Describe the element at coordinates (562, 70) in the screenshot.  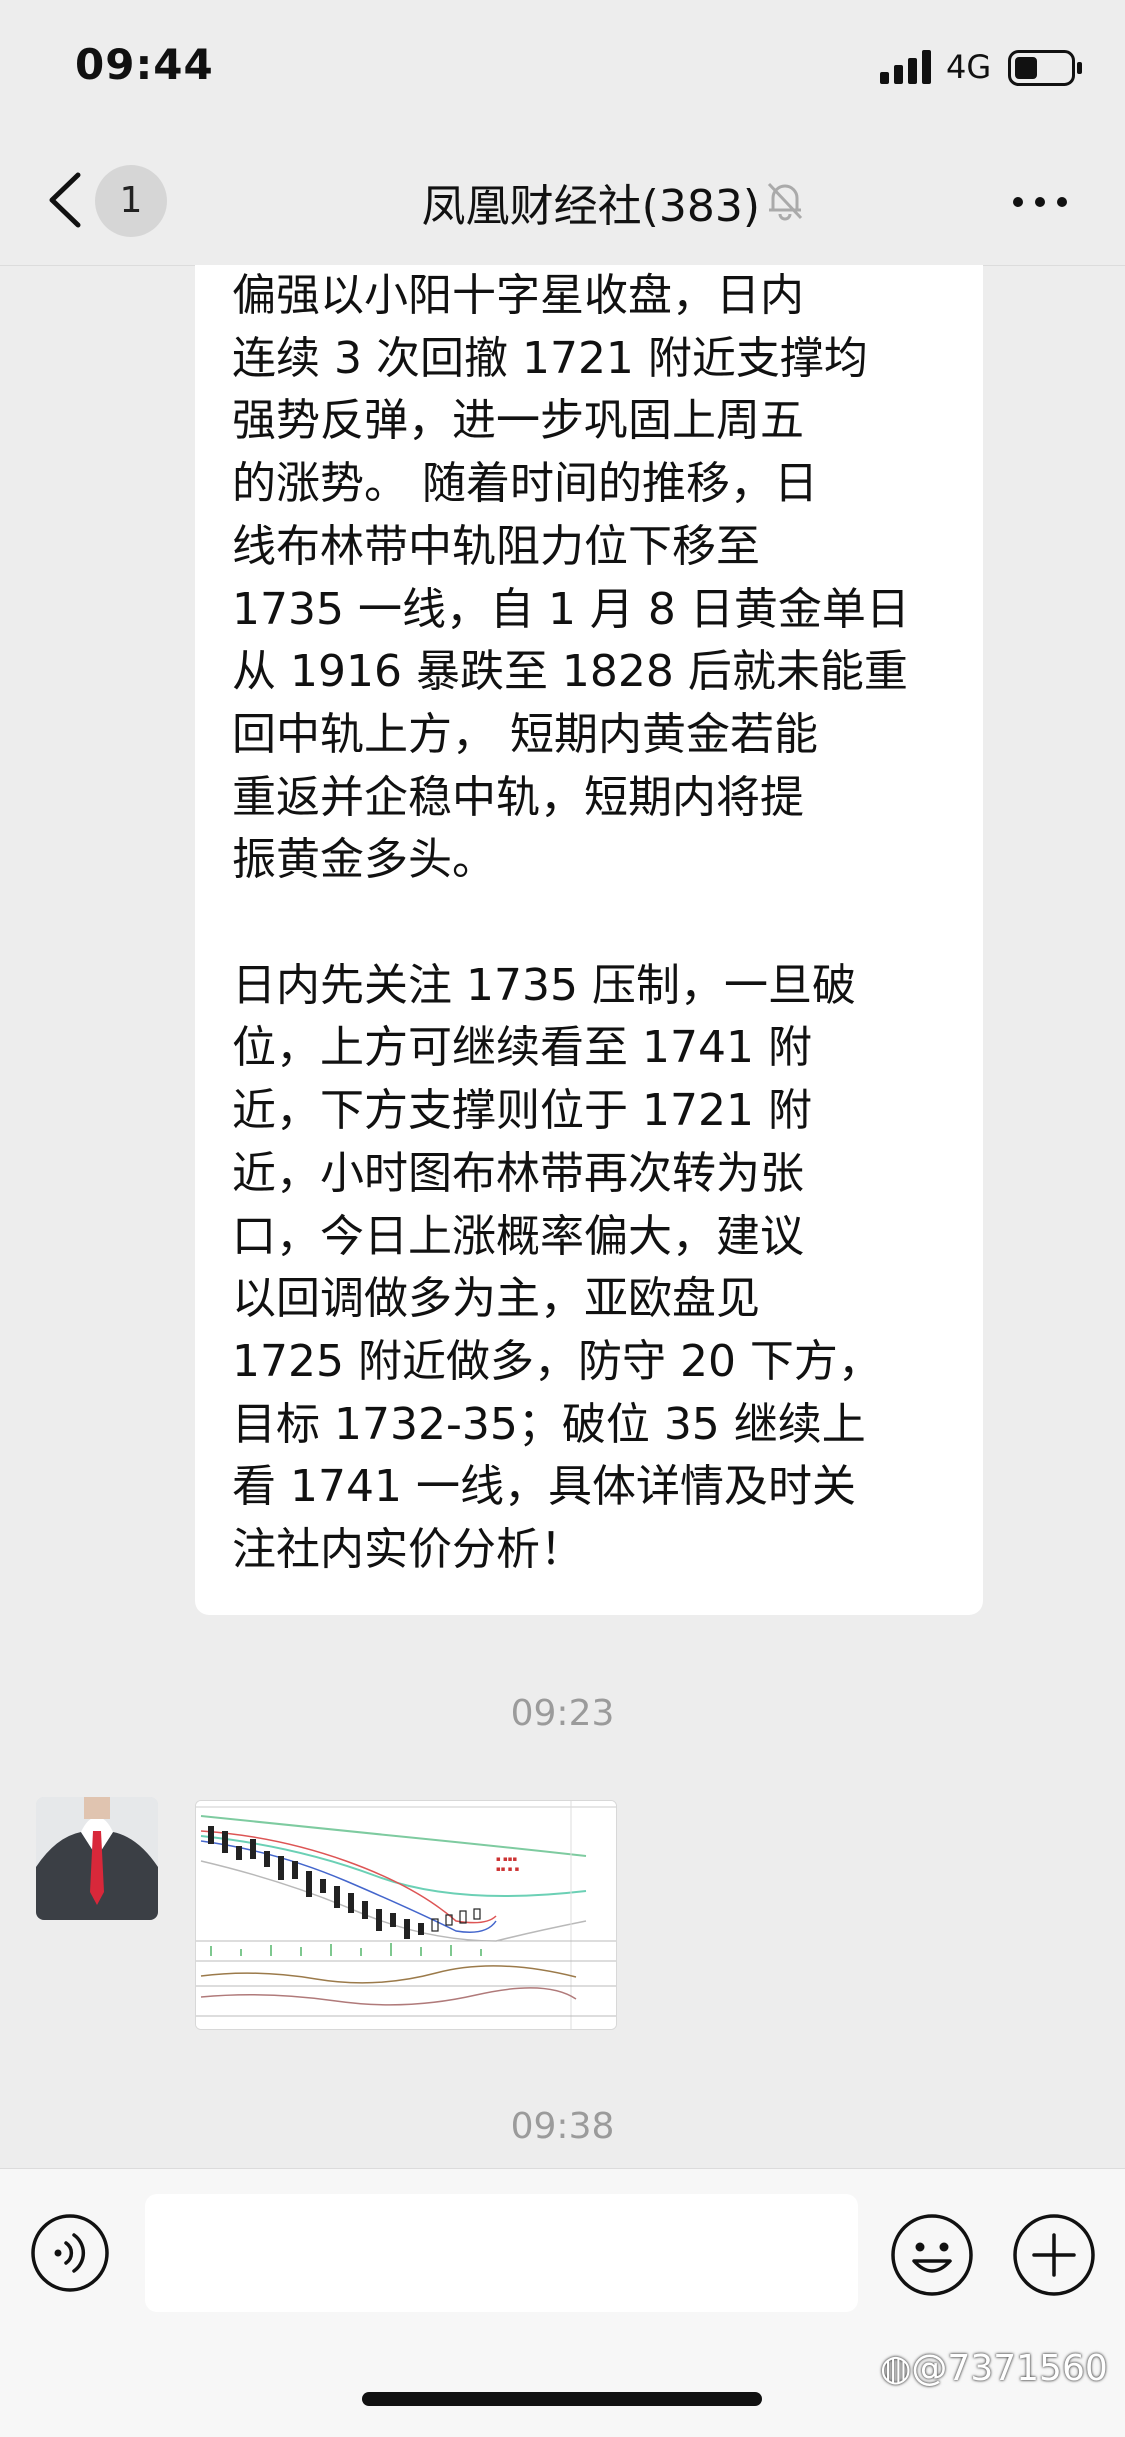
I see `status-bar: 09:44 4G` at that location.